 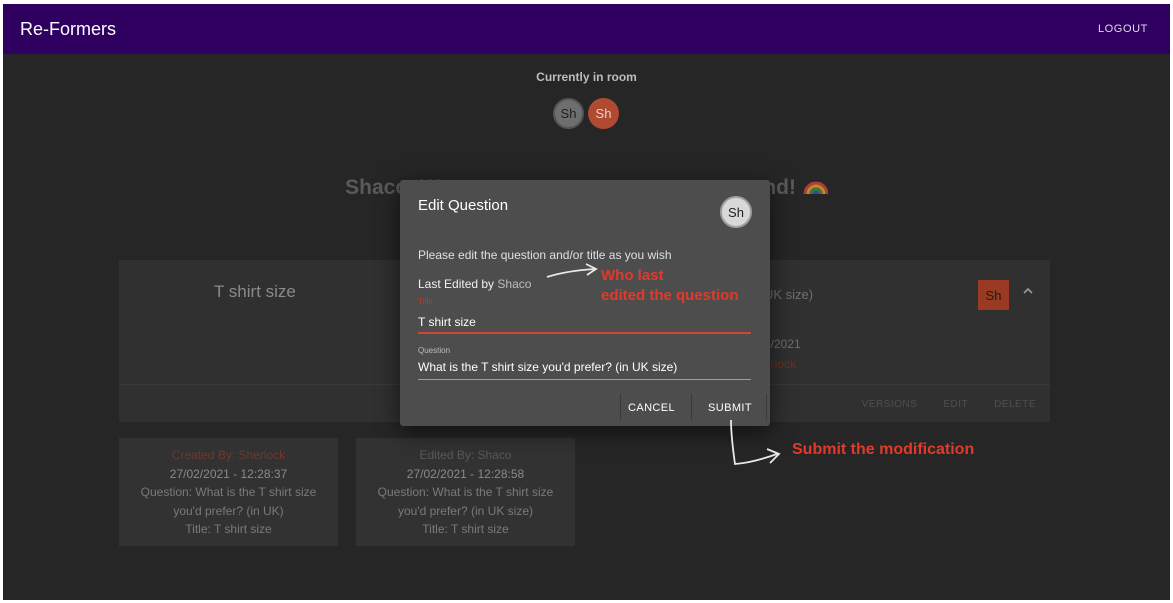 I want to click on annotation-arrow-who, so click(x=571, y=273).